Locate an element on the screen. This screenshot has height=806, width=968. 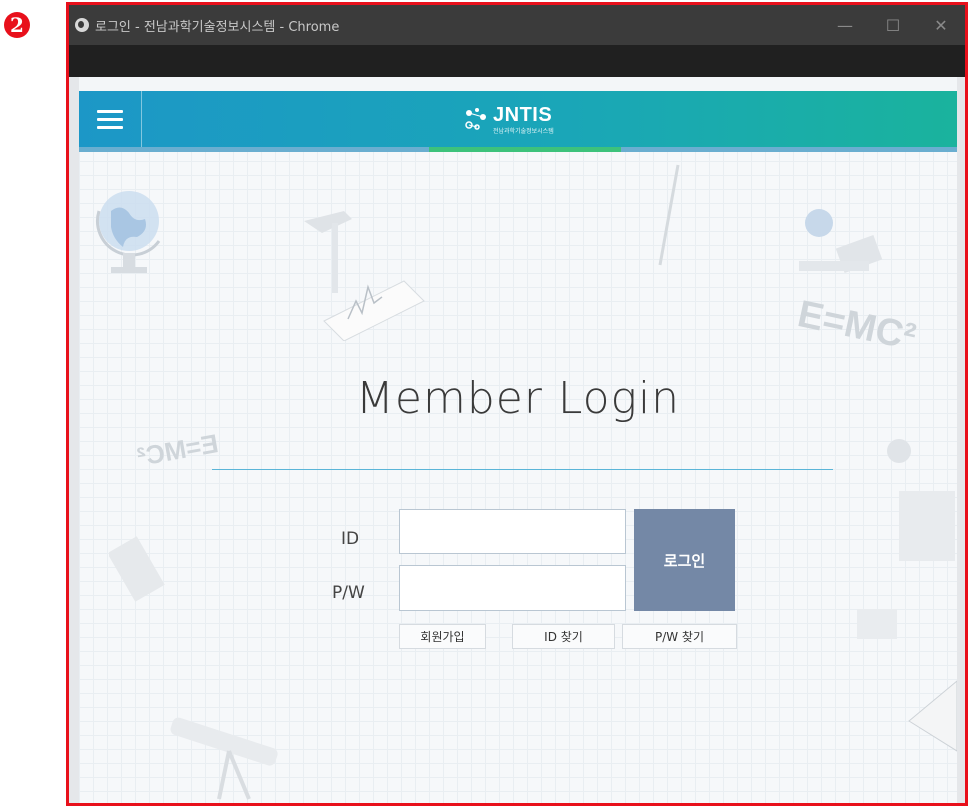
login-button: 로그인 is located at coordinates (684, 560).